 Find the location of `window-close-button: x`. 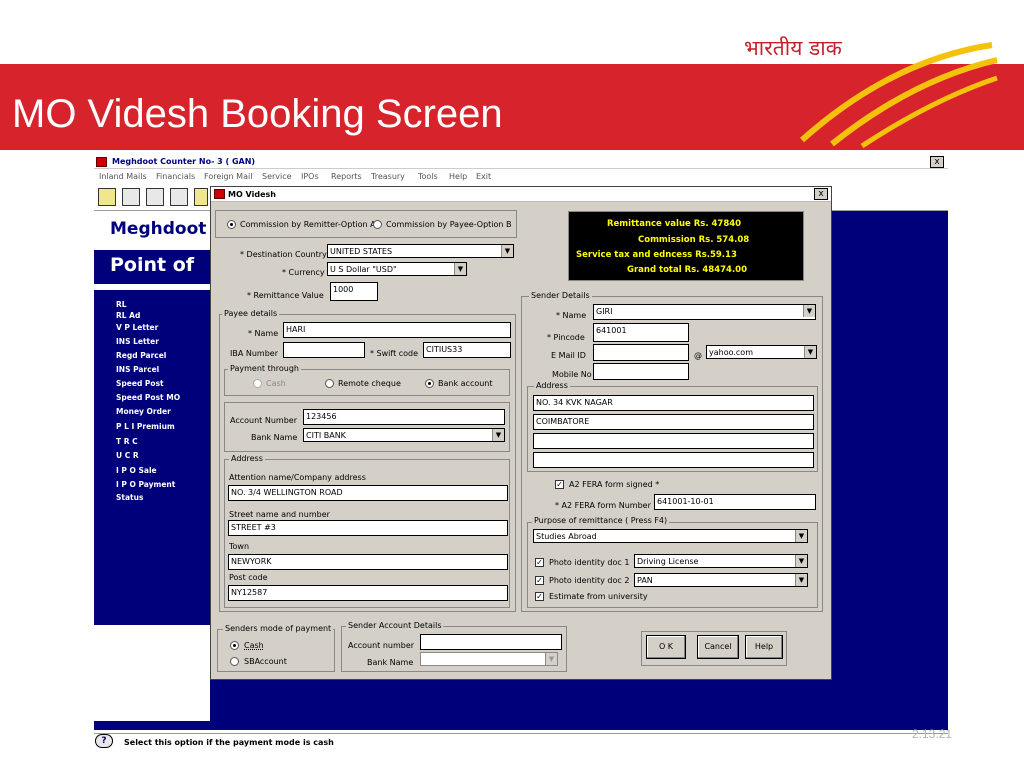

window-close-button: x is located at coordinates (937, 162).